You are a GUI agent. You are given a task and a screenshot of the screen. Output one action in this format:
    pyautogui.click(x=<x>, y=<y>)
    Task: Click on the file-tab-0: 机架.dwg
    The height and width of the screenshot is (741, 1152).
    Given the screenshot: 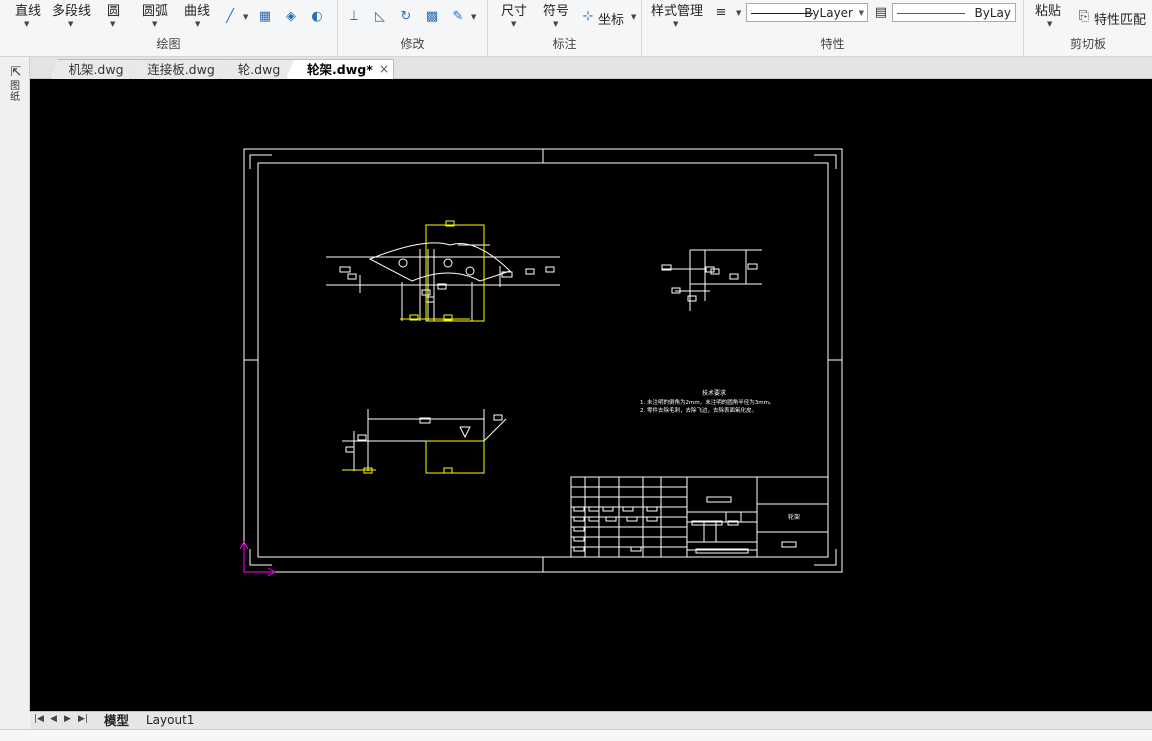 What is the action you would take?
    pyautogui.click(x=96, y=69)
    